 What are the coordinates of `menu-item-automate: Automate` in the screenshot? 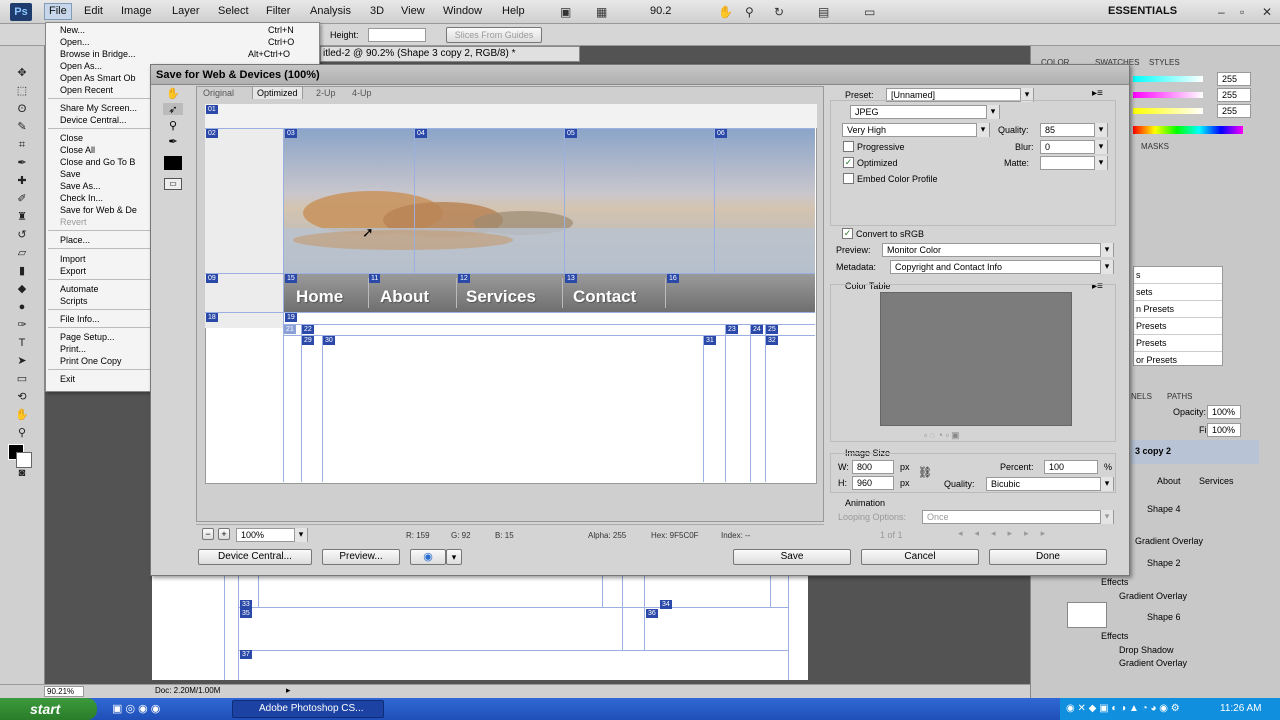 It's located at (79, 289).